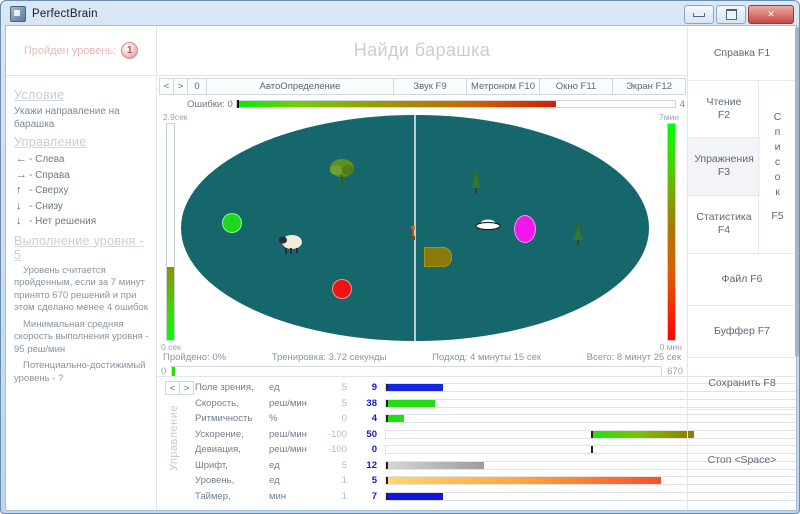 The image size is (800, 514). I want to click on list-button: С п и с о к F5, so click(777, 167).